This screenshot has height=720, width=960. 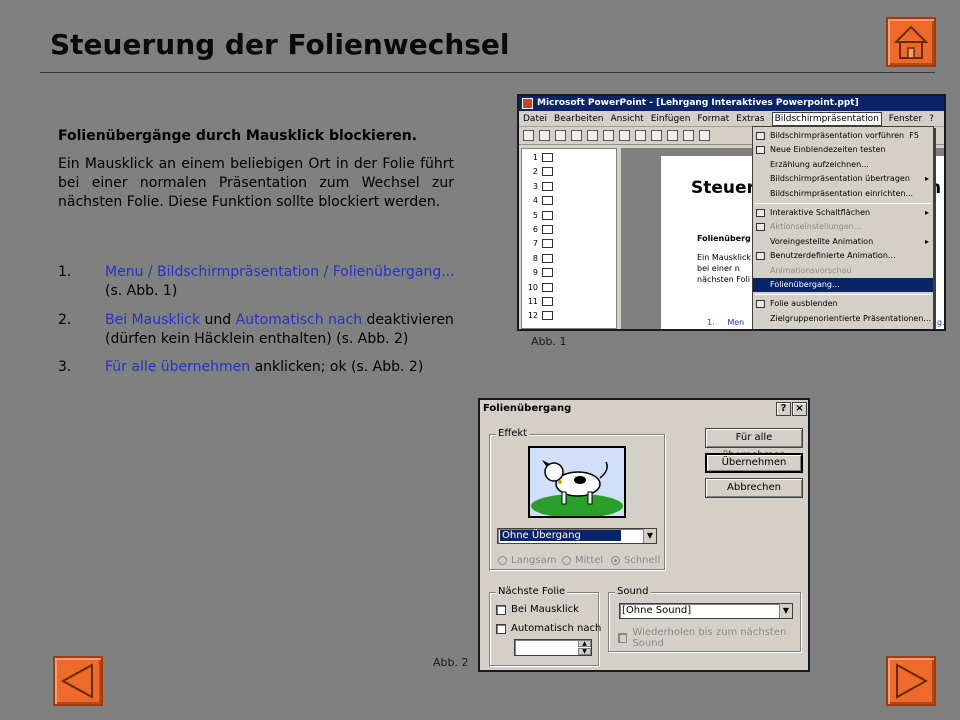 I want to click on arrow-right-icon, so click(x=912, y=681).